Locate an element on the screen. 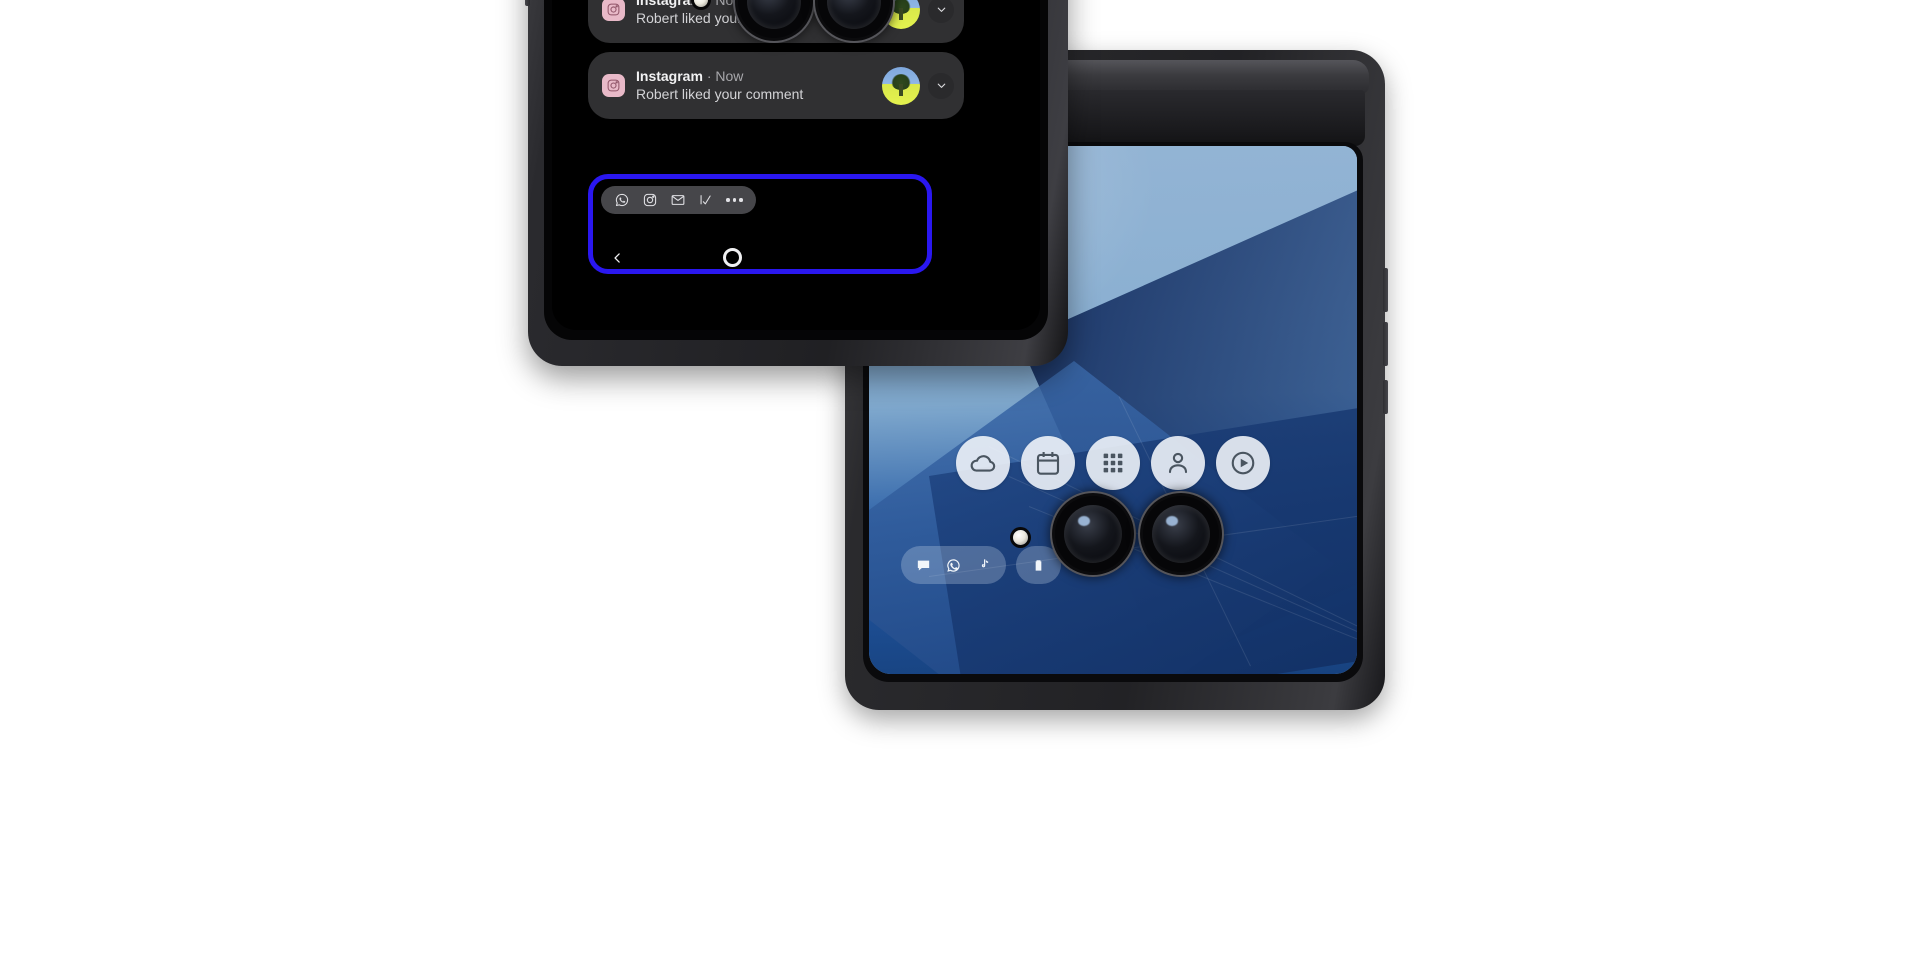 The height and width of the screenshot is (977, 1920). more-icon is located at coordinates (734, 200).